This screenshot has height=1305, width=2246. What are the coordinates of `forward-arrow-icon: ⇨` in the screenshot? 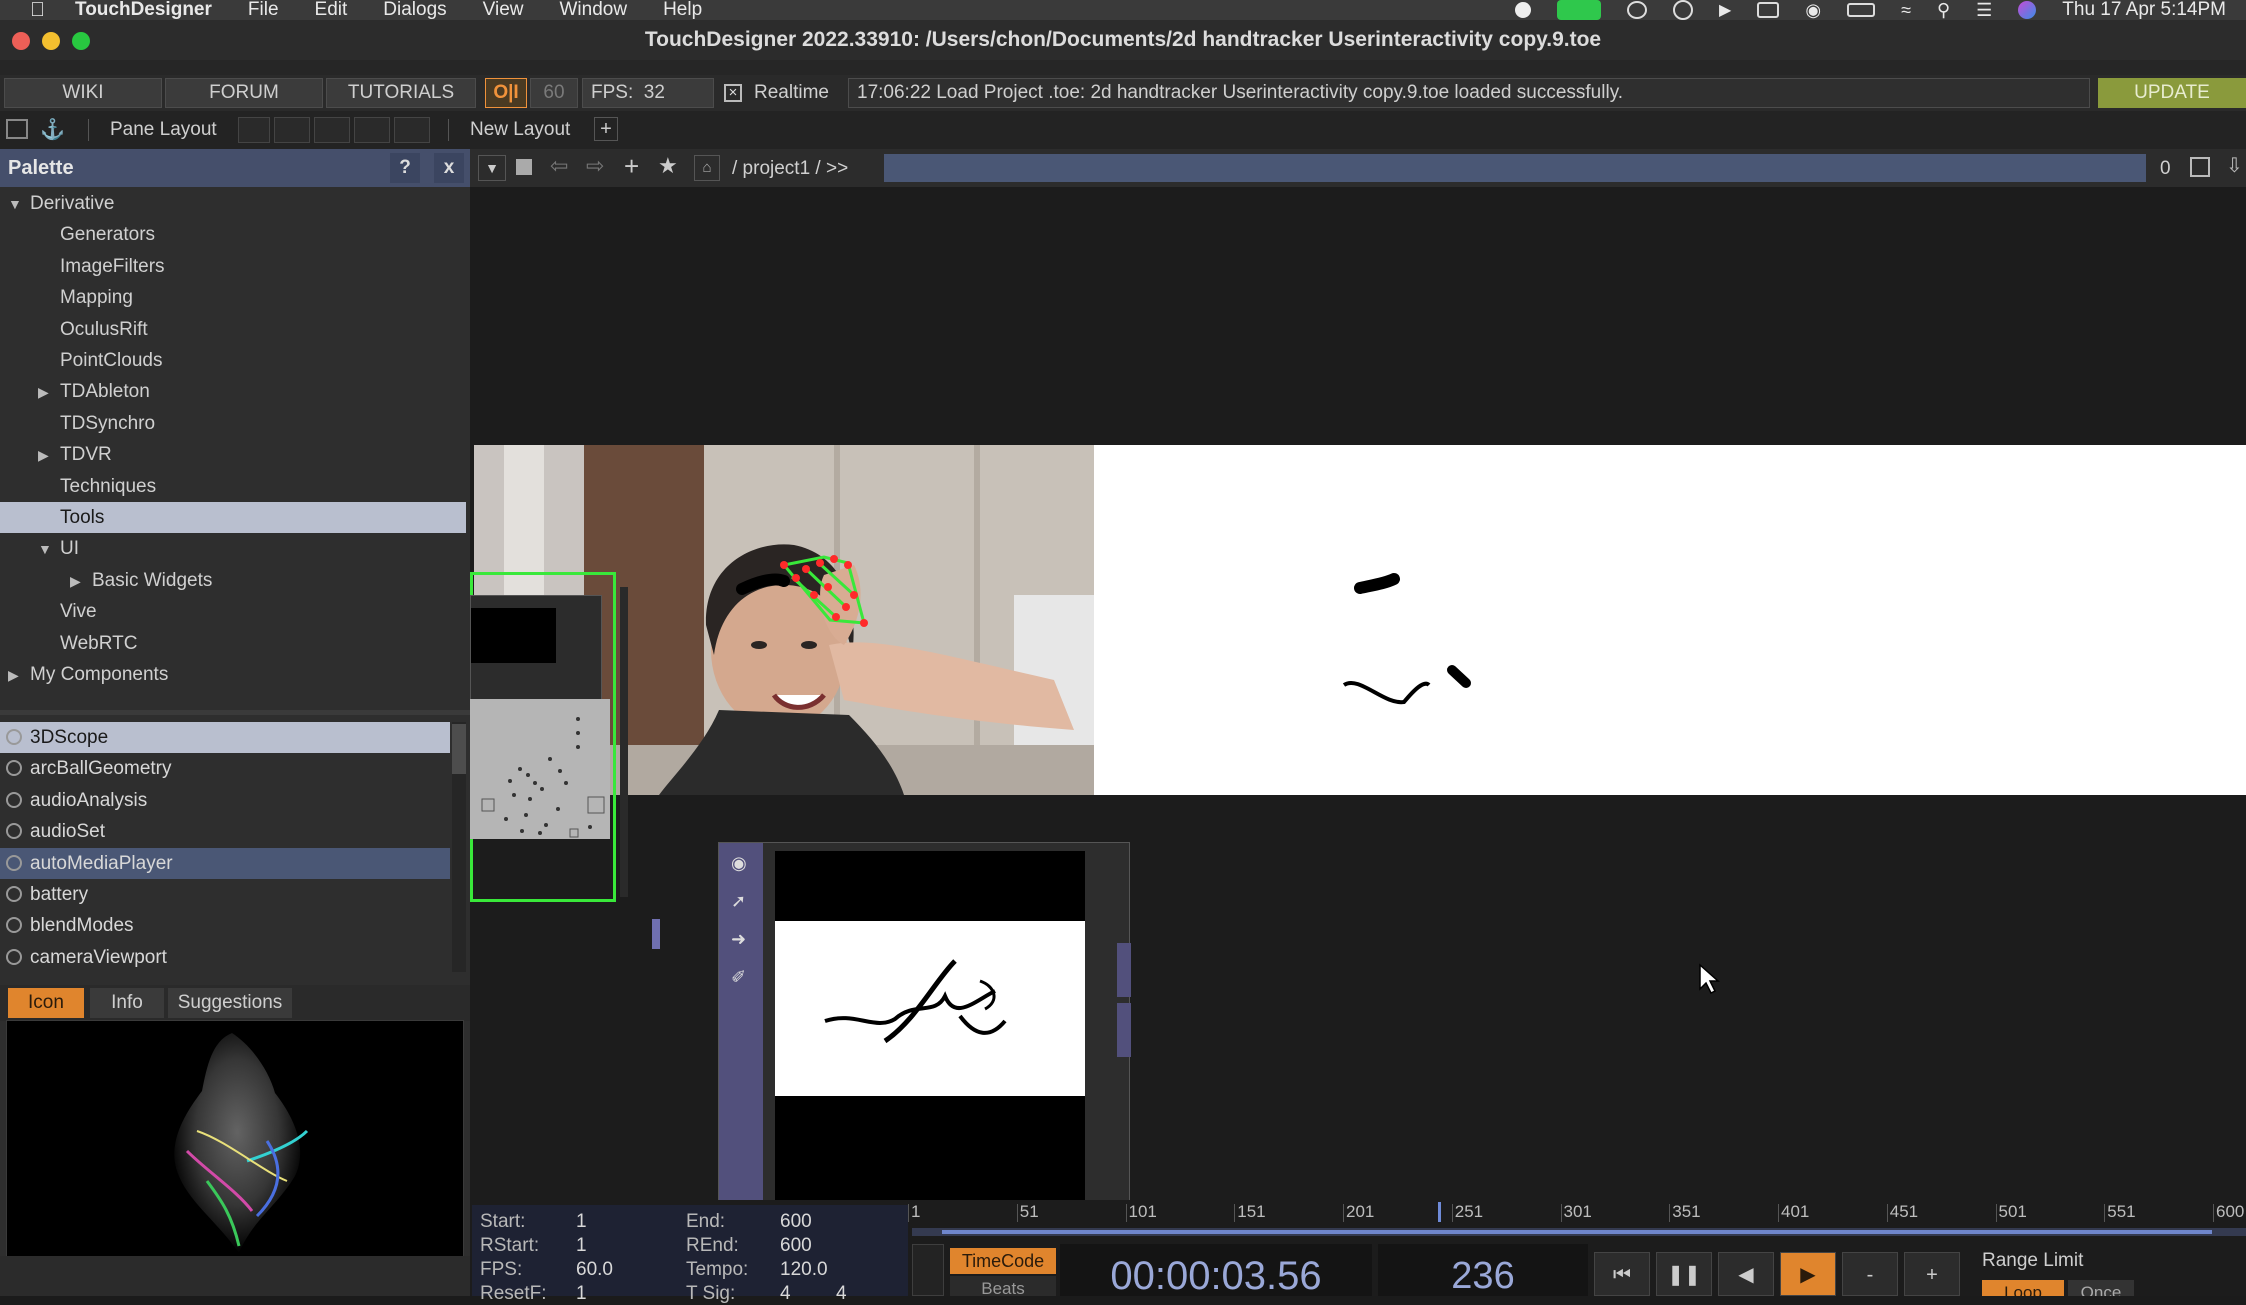 It's located at (595, 166).